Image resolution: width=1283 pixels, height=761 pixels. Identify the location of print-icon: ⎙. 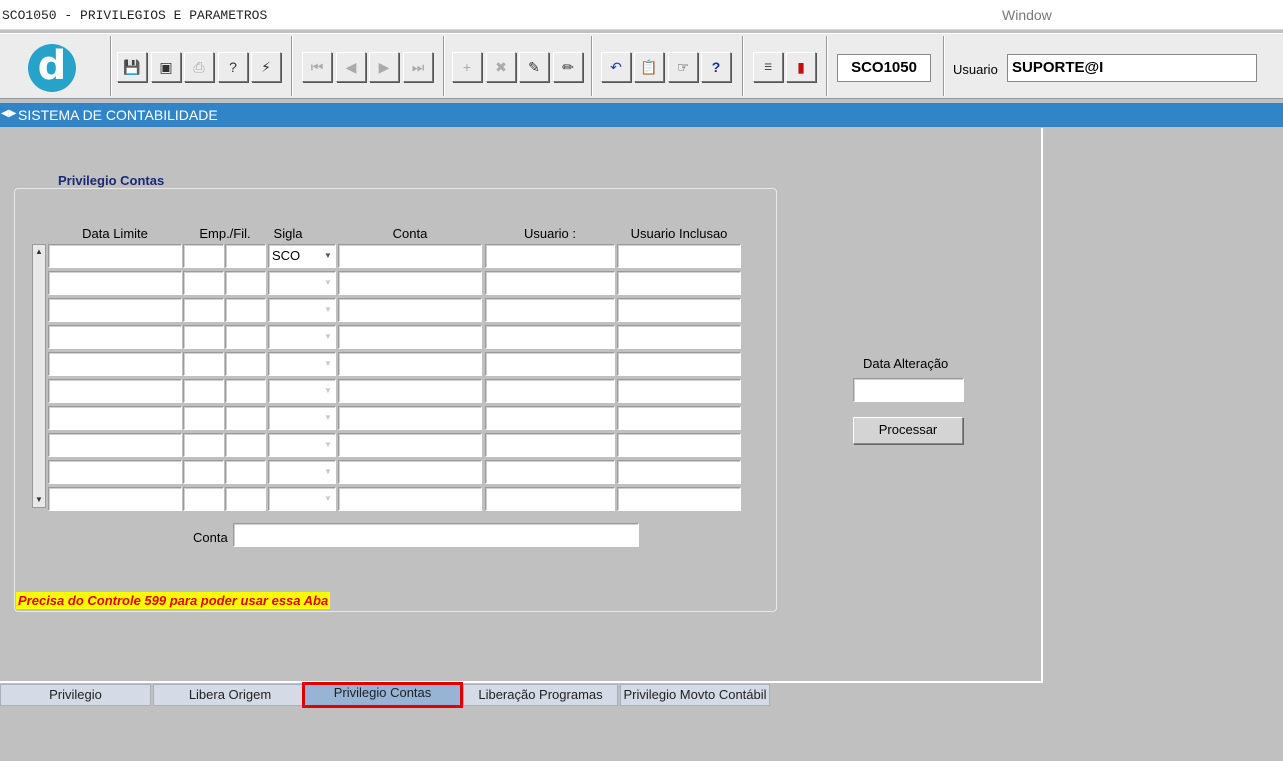
(199, 67).